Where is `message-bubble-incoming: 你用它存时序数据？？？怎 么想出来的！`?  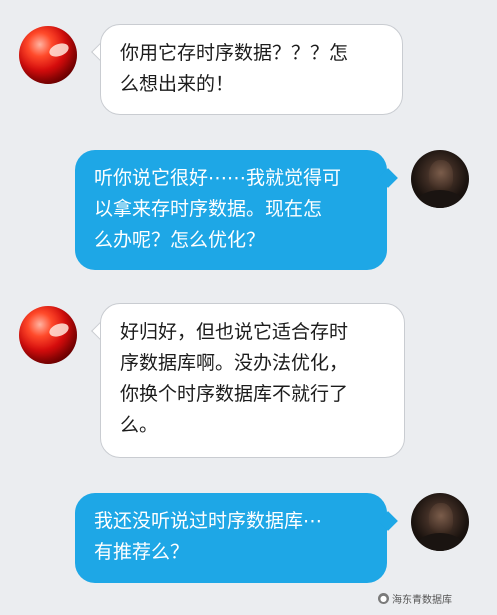 message-bubble-incoming: 你用它存时序数据？？？怎 么想出来的！ is located at coordinates (251, 69).